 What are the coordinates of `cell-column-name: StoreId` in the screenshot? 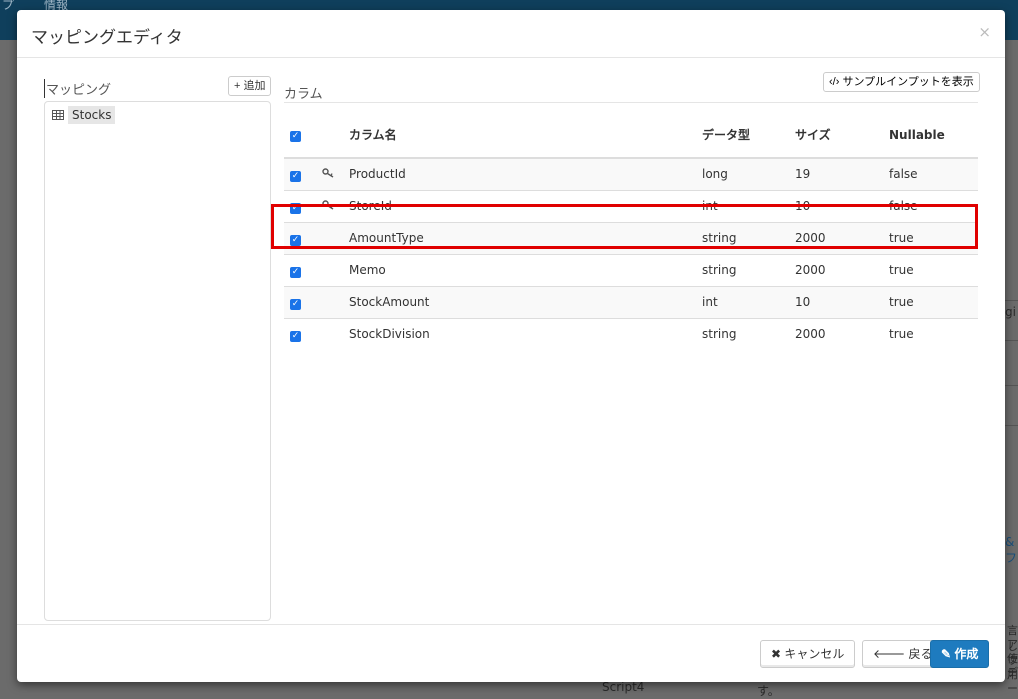 It's located at (525, 205).